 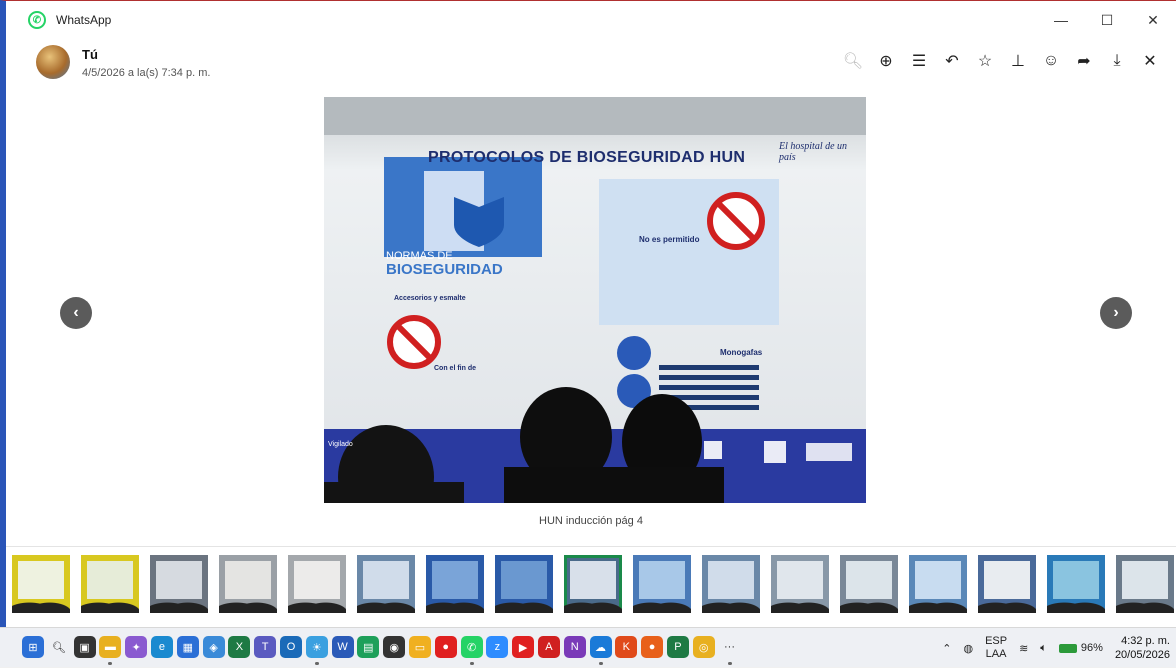 I want to click on weather-icon: ☀, so click(x=316, y=650).